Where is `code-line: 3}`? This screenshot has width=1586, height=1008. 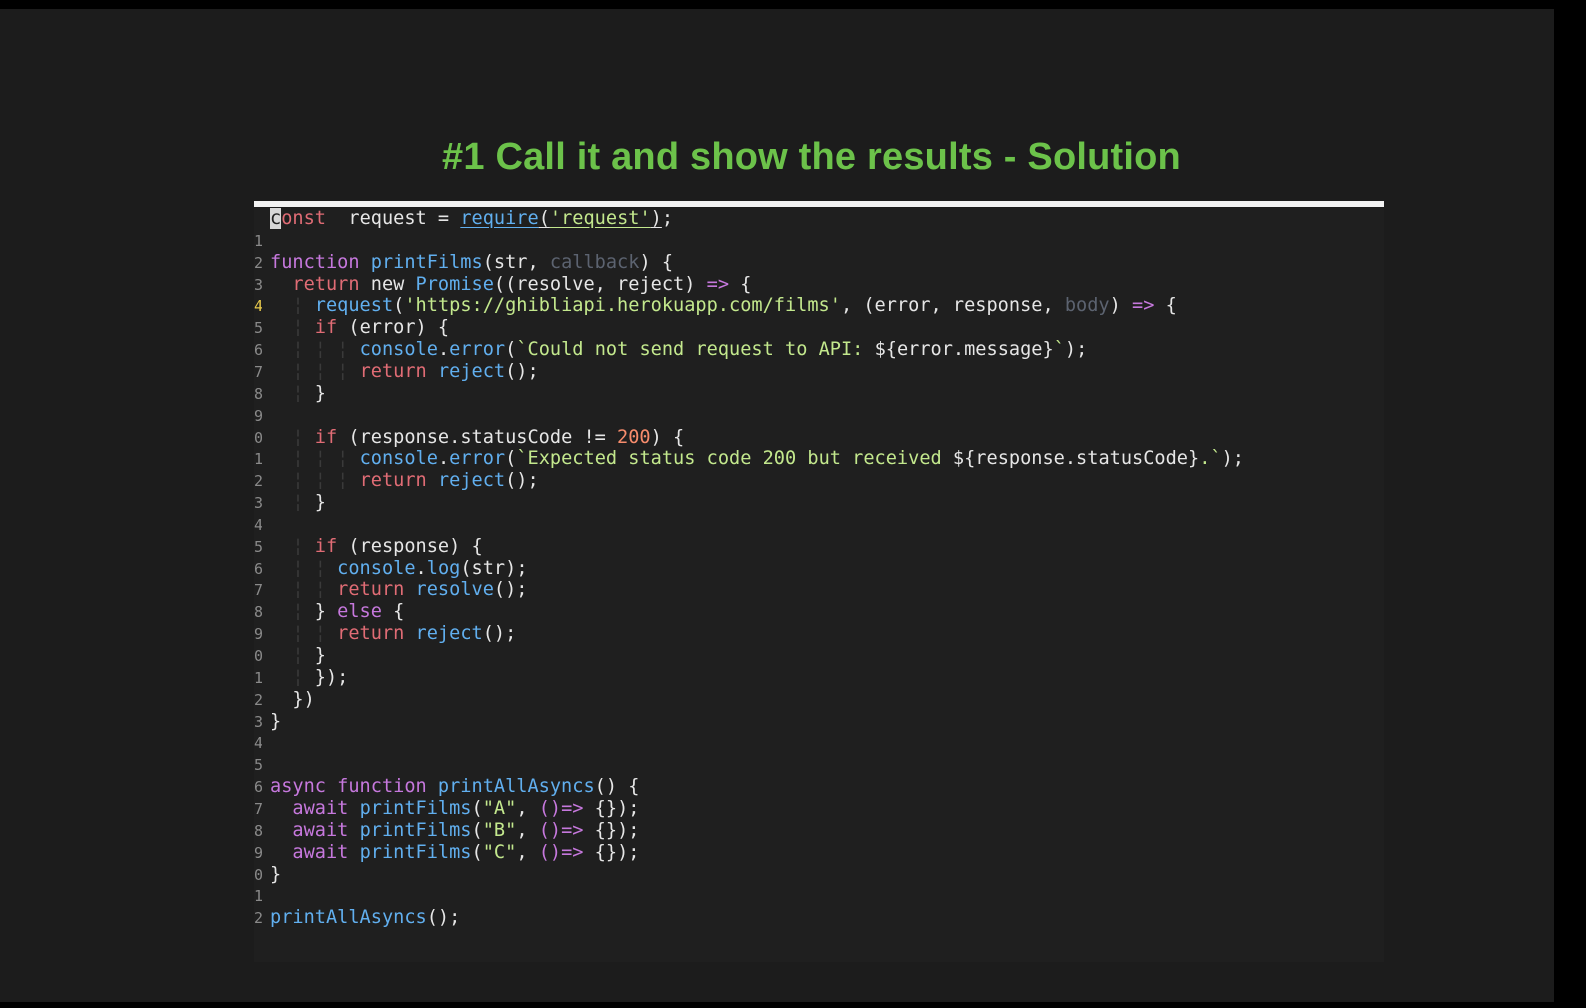 code-line: 3} is located at coordinates (818, 722).